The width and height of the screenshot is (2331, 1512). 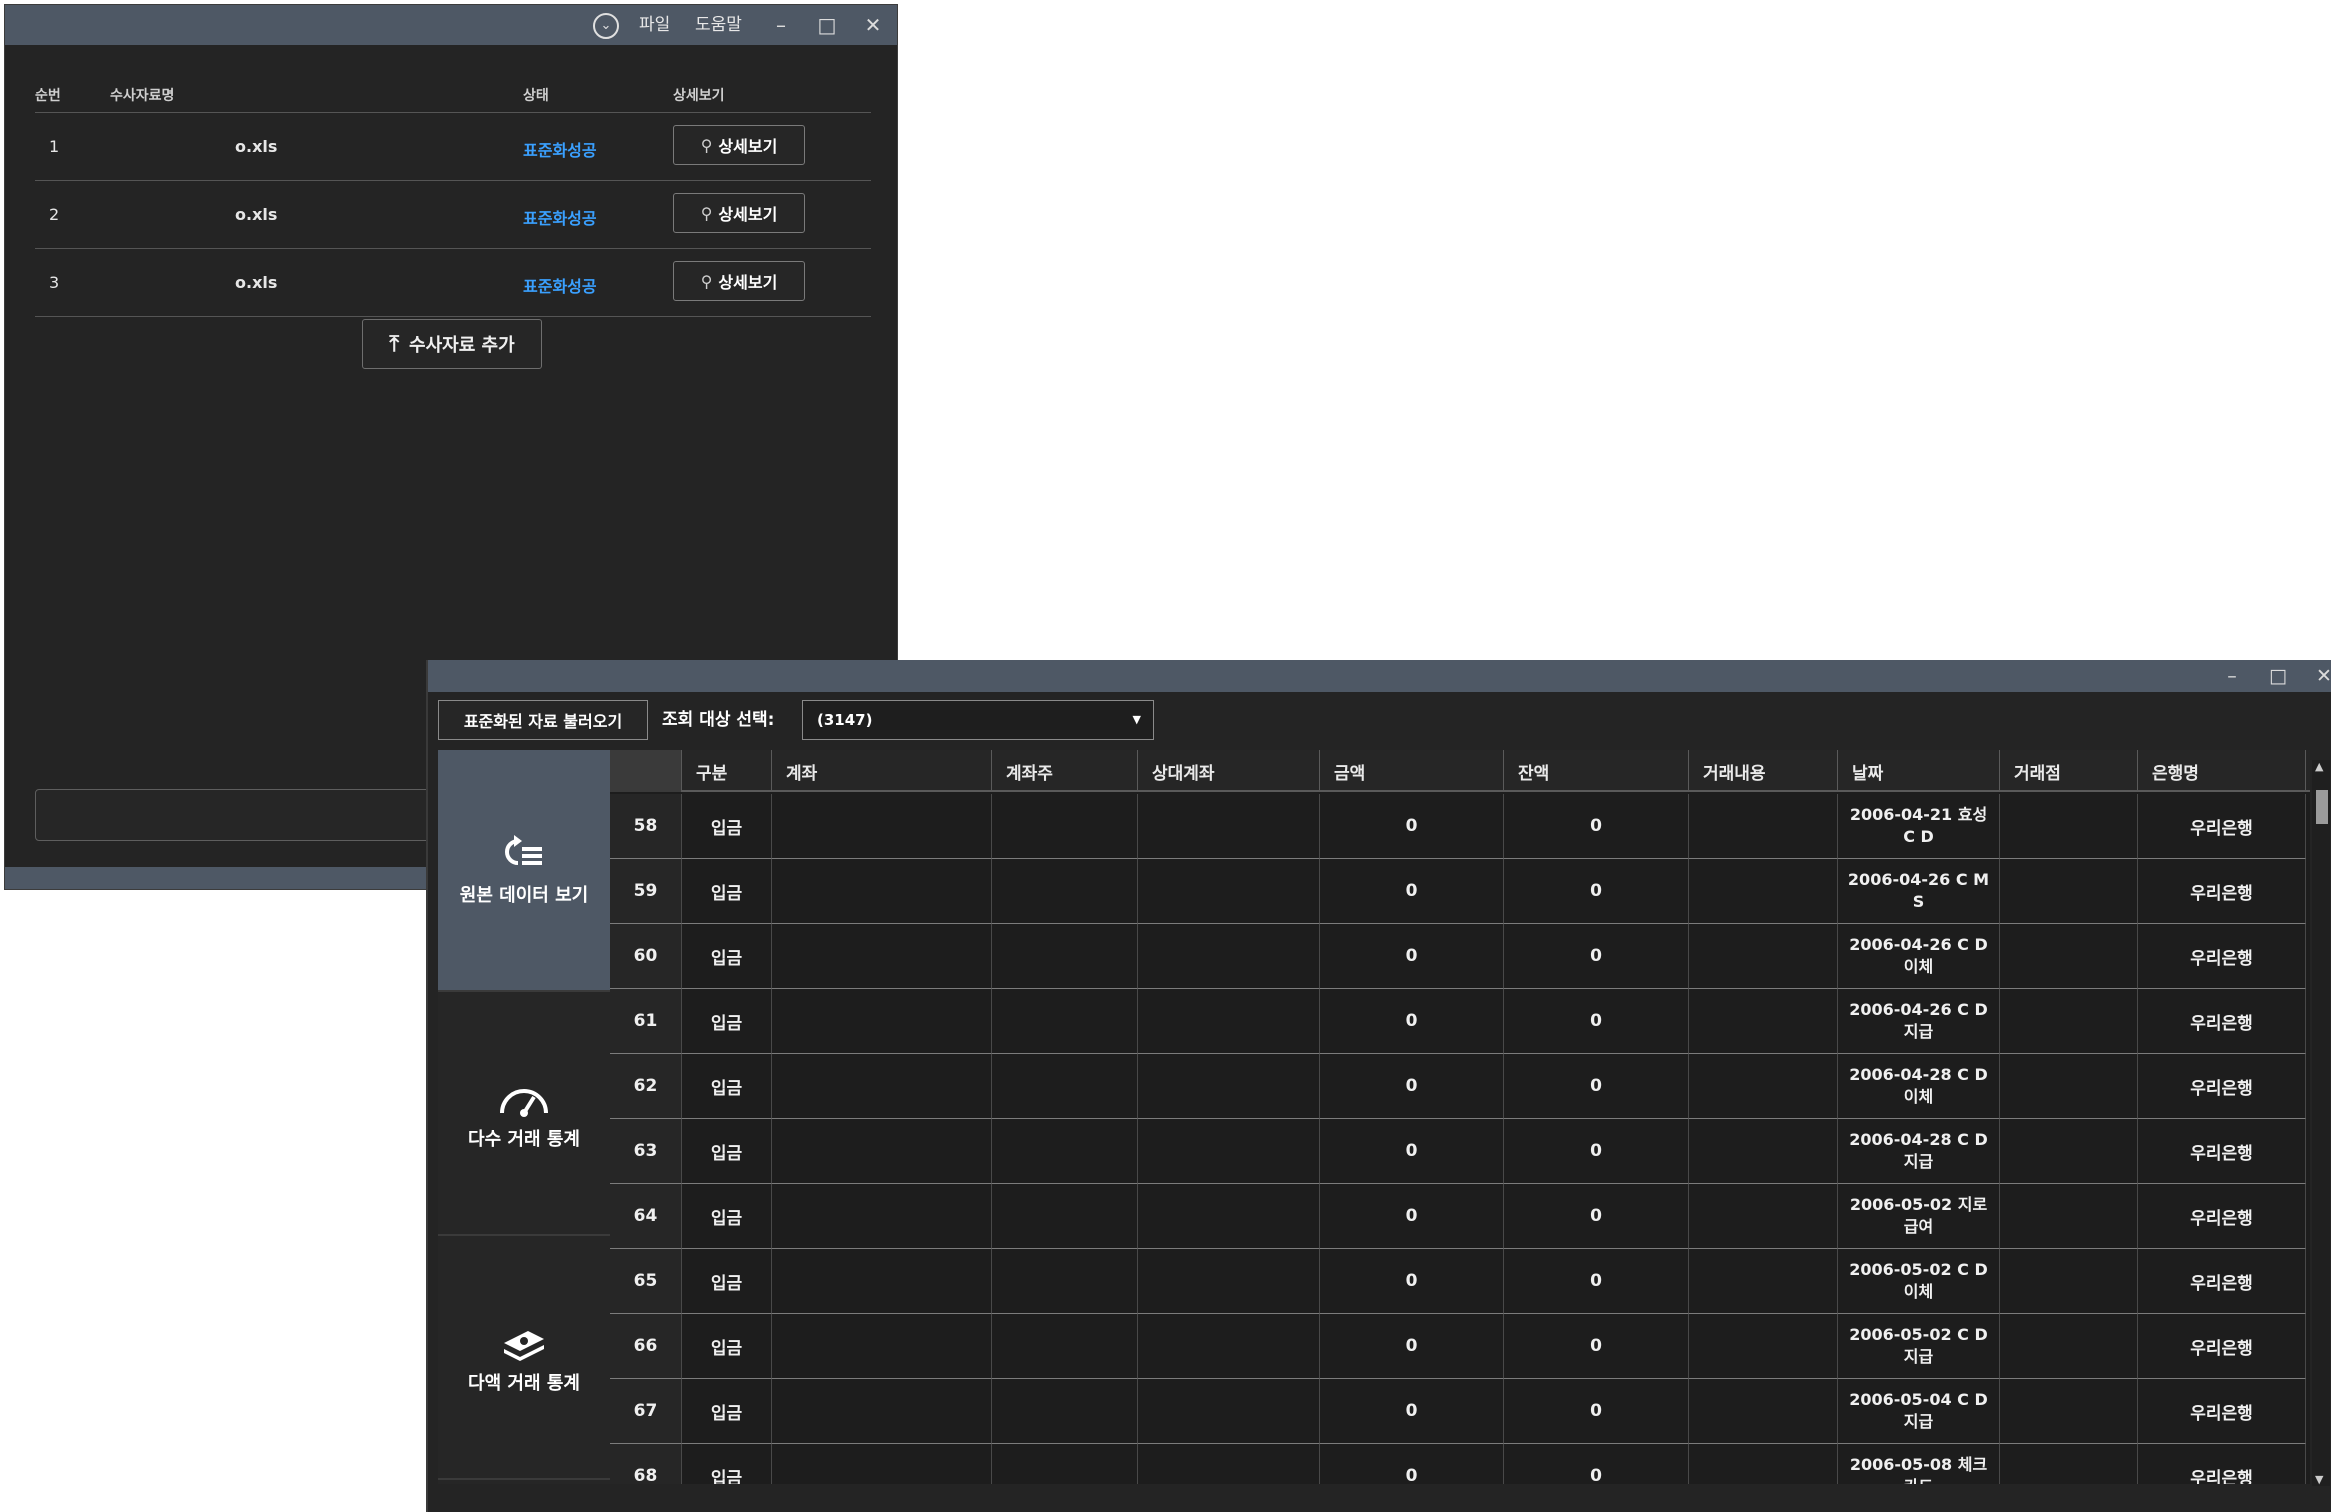 What do you see at coordinates (978, 720) in the screenshot?
I see `target-select-dropdown: (3147) ▼` at bounding box center [978, 720].